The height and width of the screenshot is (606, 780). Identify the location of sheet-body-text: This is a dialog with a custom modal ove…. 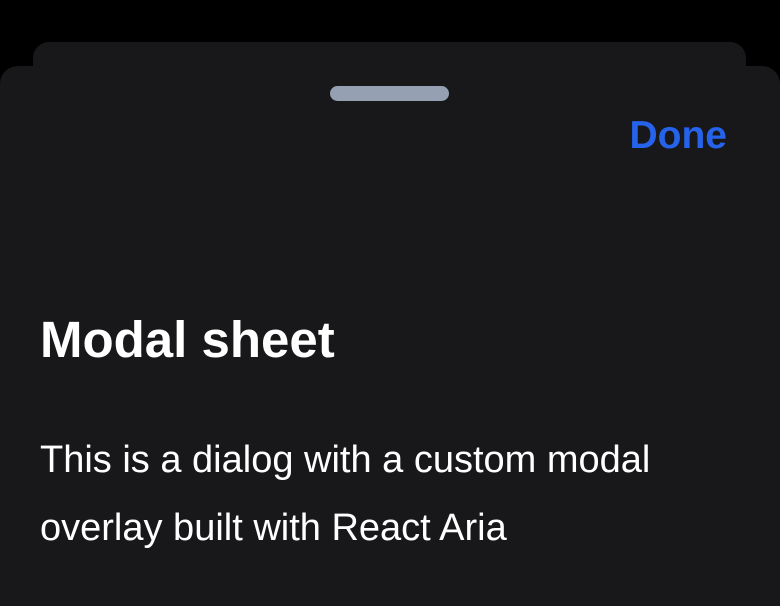
(345, 494).